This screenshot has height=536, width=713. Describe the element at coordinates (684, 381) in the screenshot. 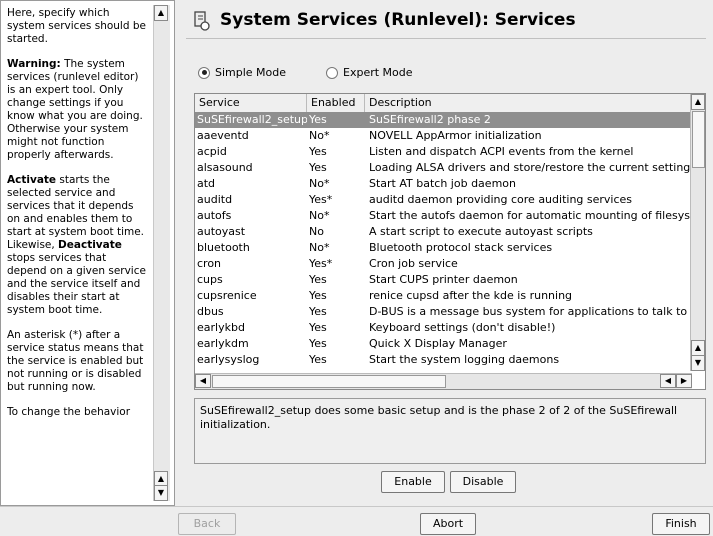

I see `scroll-right-icon: ▶` at that location.